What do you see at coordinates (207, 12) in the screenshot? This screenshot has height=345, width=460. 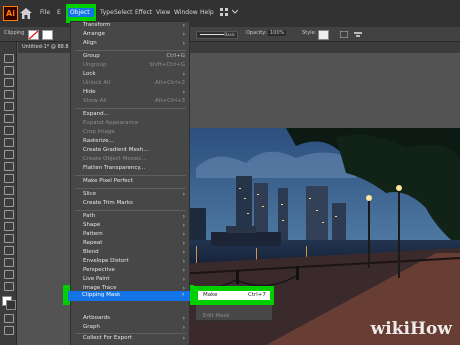 I see `menu-help: Help` at bounding box center [207, 12].